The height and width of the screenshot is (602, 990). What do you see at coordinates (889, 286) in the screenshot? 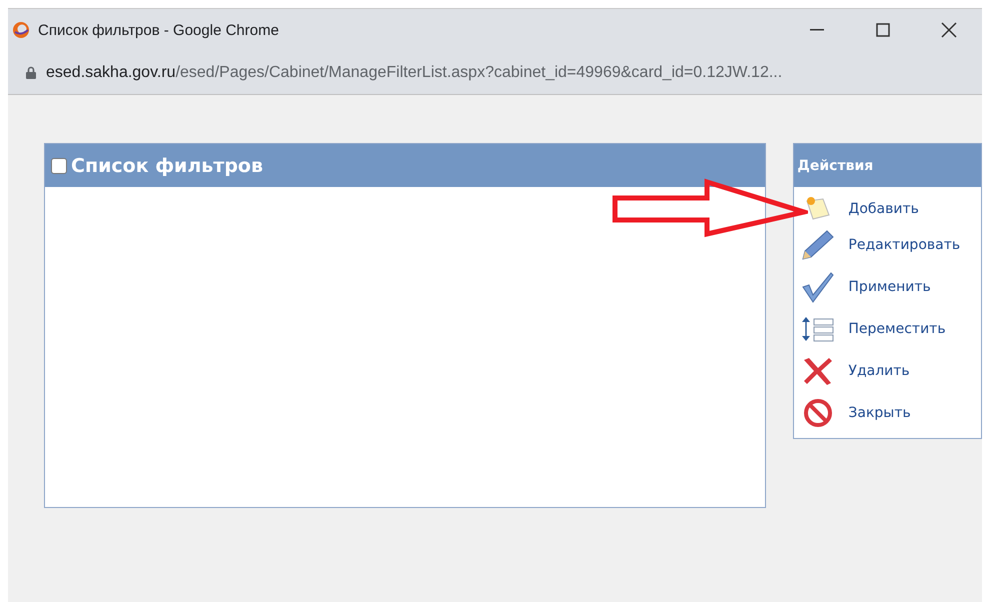
I see `action-link: Применить` at bounding box center [889, 286].